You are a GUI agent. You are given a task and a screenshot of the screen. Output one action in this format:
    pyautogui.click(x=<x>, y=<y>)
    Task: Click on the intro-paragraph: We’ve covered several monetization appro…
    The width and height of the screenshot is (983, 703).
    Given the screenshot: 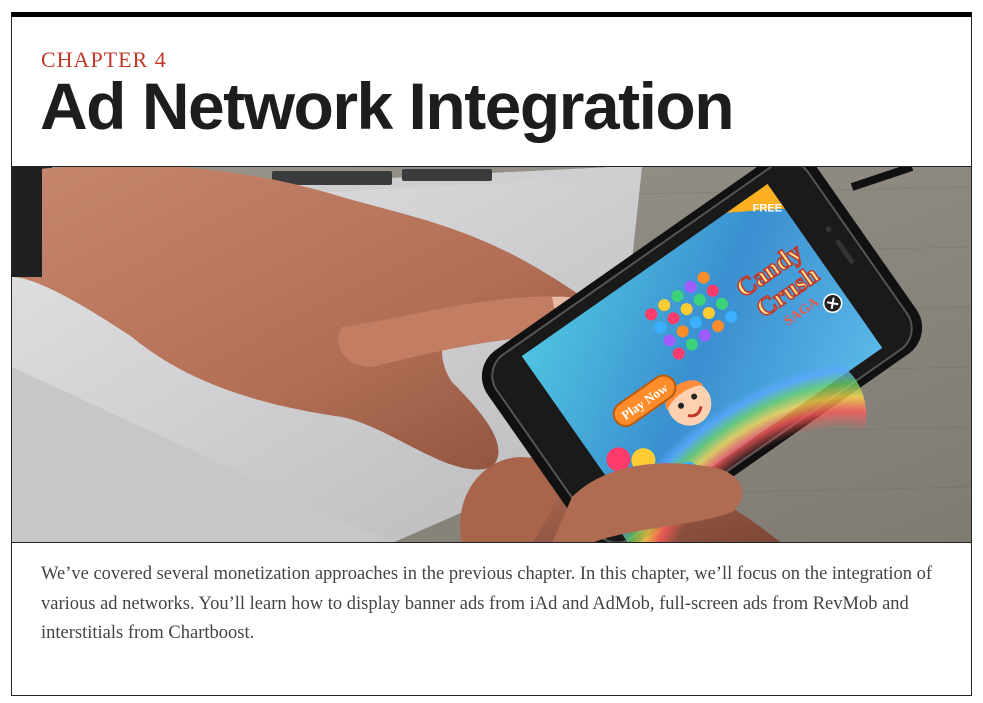 What is the action you would take?
    pyautogui.click(x=487, y=603)
    